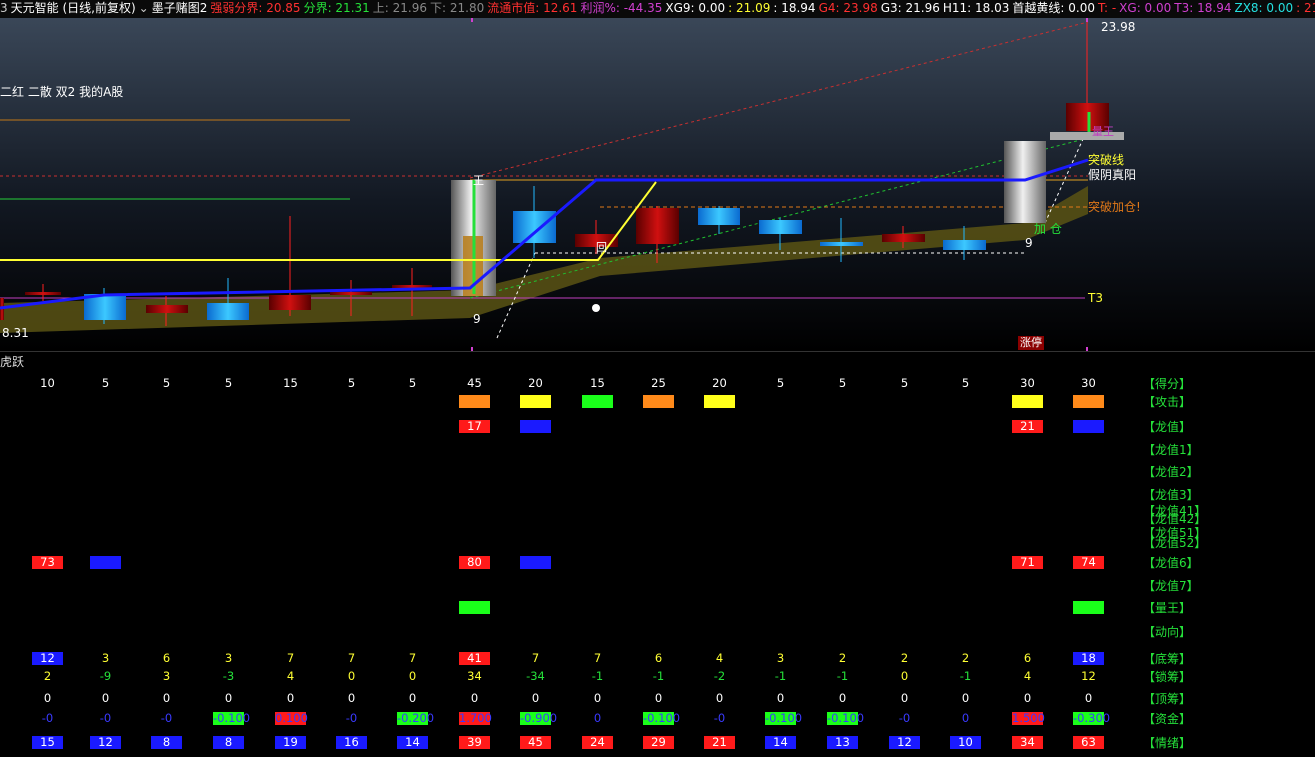 This screenshot has width=1315, height=757. I want to click on row-label: 【龙值】, so click(1167, 427).